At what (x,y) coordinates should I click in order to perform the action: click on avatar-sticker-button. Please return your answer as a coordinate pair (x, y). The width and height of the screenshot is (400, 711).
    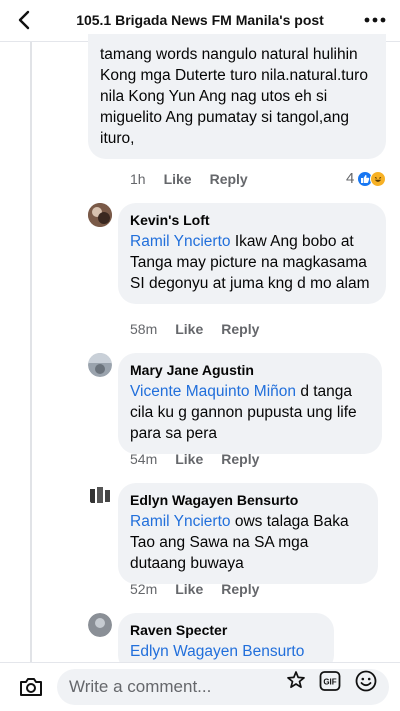
    Looking at the image, I should click on (296, 681).